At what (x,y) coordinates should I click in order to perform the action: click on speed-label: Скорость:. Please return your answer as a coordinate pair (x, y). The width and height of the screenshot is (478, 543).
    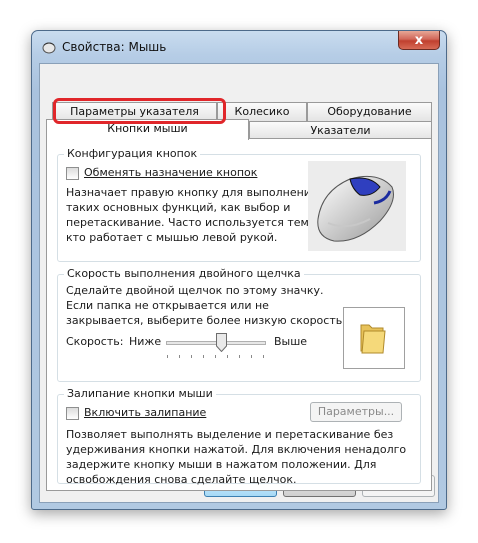
    Looking at the image, I should click on (94, 341).